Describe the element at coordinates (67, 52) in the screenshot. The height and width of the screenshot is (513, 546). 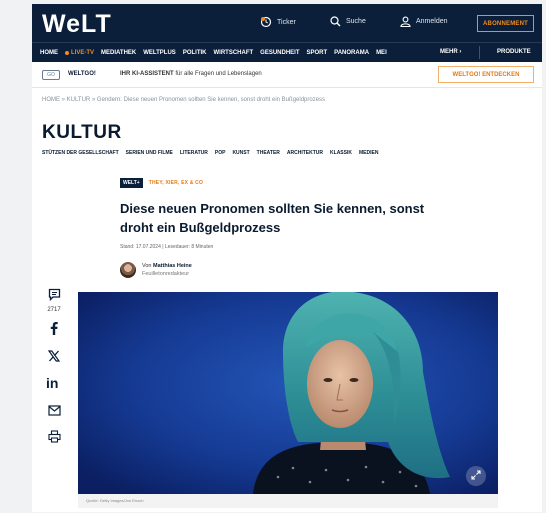
I see `live-dot-icon` at that location.